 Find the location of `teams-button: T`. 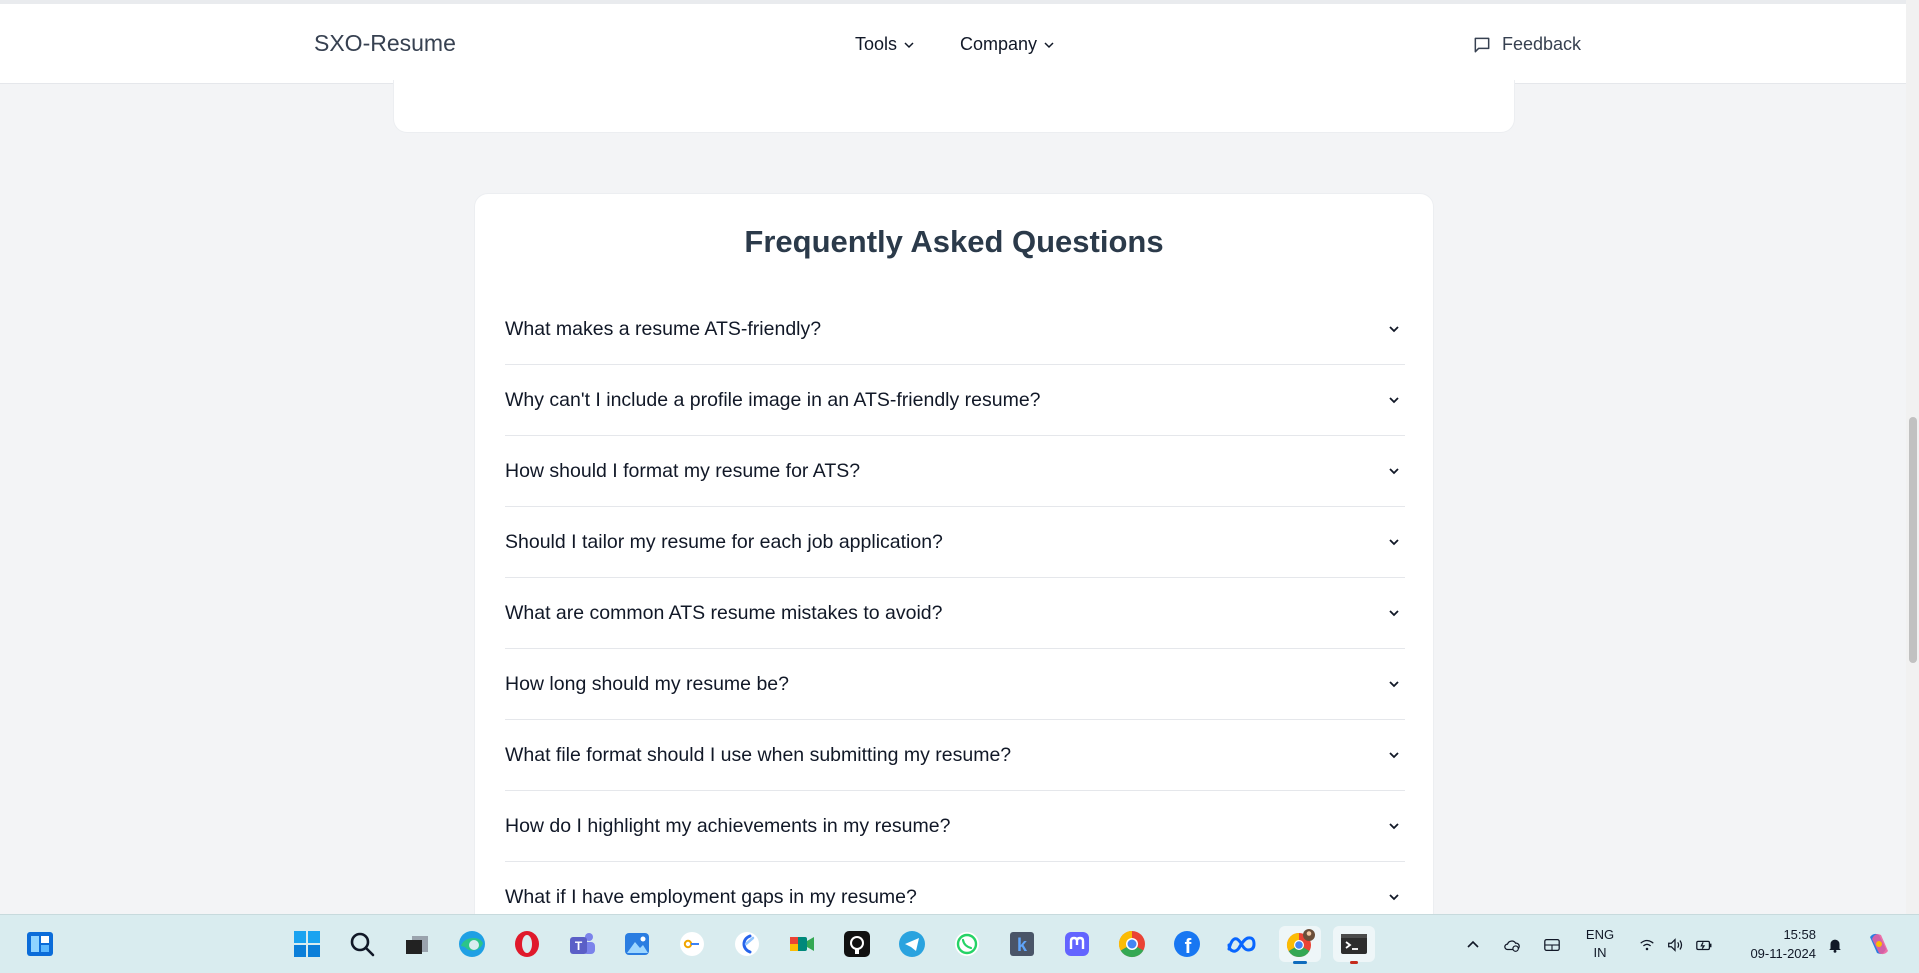

teams-button: T is located at coordinates (582, 944).